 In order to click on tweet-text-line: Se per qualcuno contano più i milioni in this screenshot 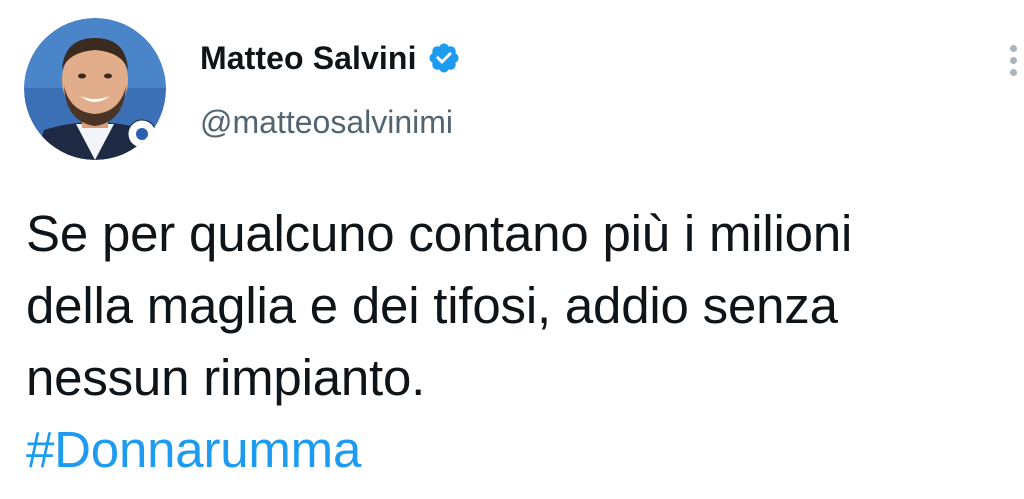, I will do `click(439, 233)`.